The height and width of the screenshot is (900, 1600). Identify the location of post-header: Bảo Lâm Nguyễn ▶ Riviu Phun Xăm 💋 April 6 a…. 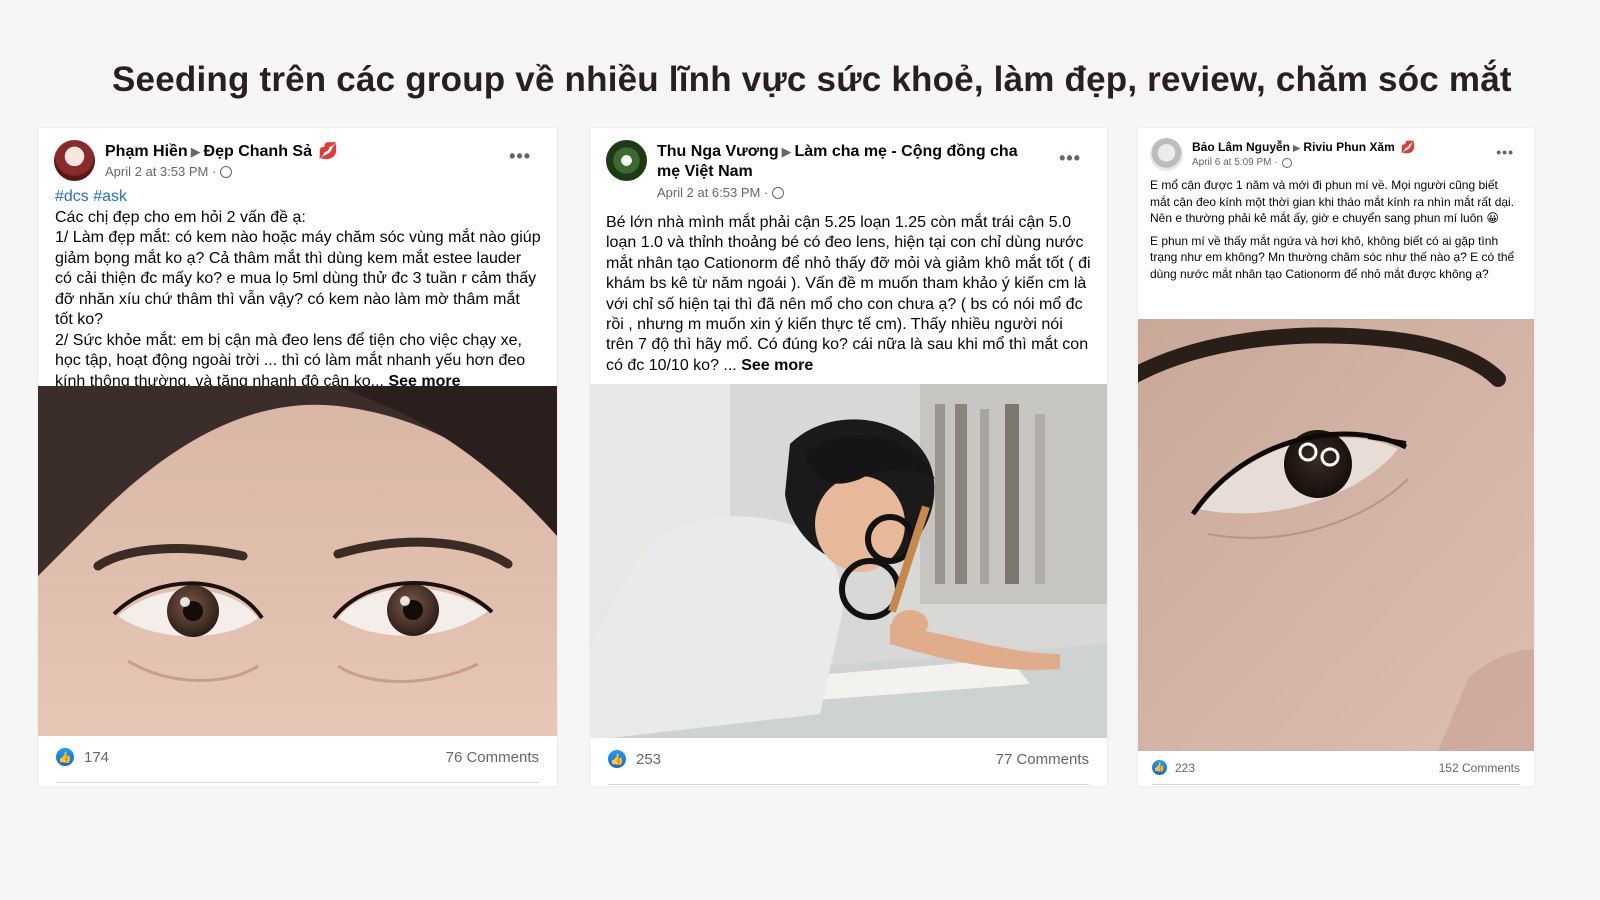
(1336, 149).